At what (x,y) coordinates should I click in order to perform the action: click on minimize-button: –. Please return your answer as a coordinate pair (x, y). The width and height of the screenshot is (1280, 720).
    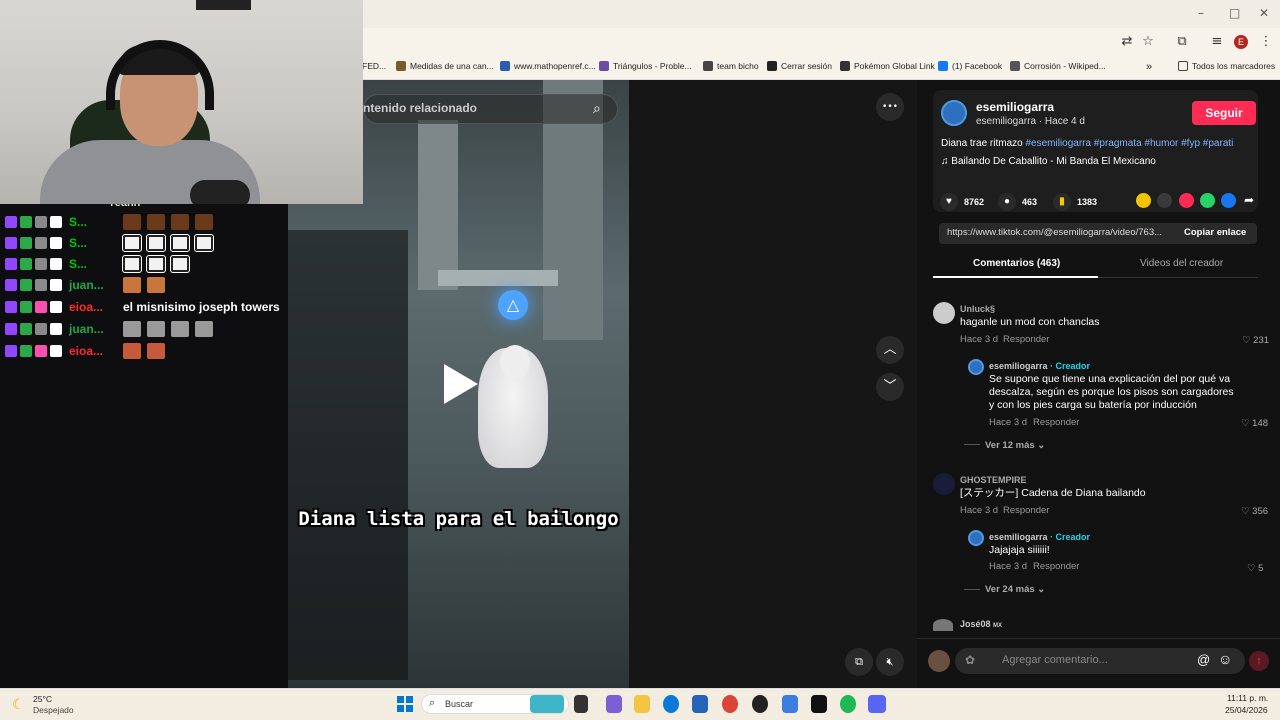
    Looking at the image, I should click on (1201, 13).